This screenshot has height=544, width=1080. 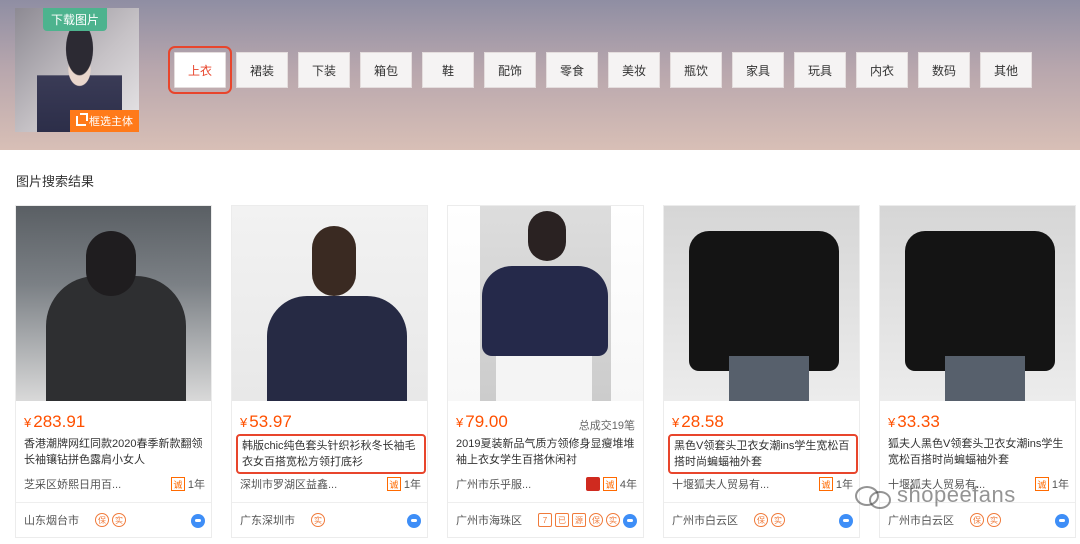 I want to click on product-price: ¥33.33, so click(x=914, y=421).